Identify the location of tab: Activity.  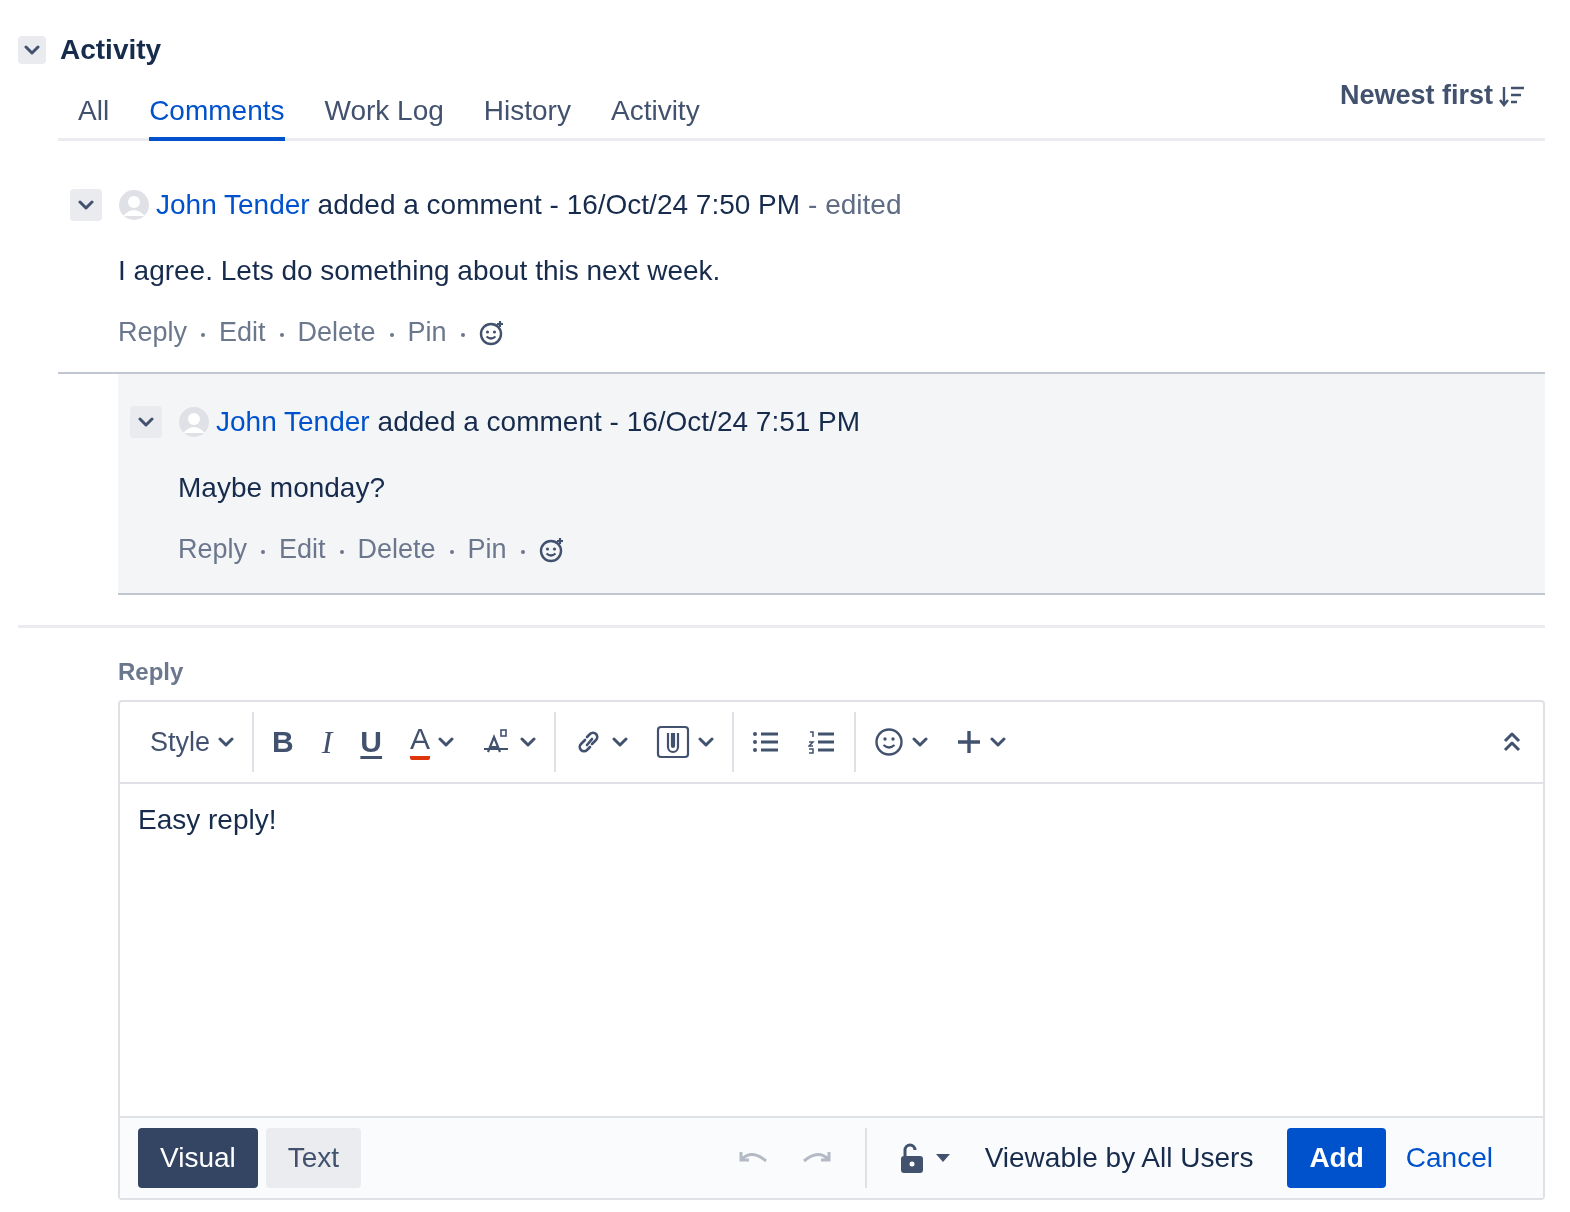
(655, 118).